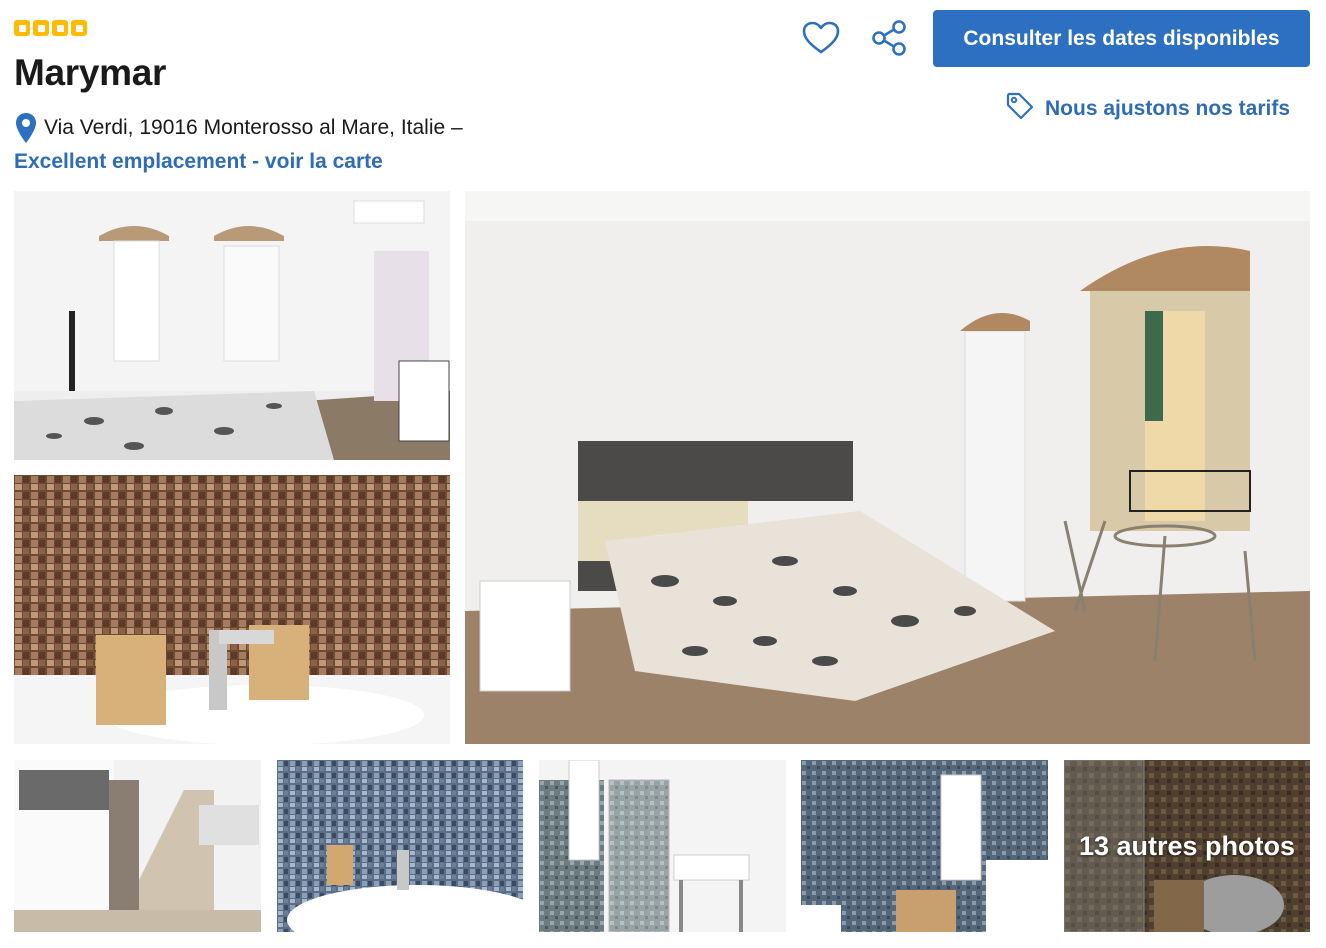  I want to click on more-photos-label: 13 autres photos, so click(1187, 845).